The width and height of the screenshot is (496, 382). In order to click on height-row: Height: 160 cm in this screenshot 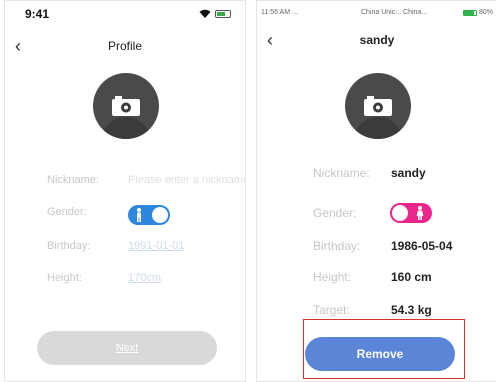, I will do `click(376, 277)`.